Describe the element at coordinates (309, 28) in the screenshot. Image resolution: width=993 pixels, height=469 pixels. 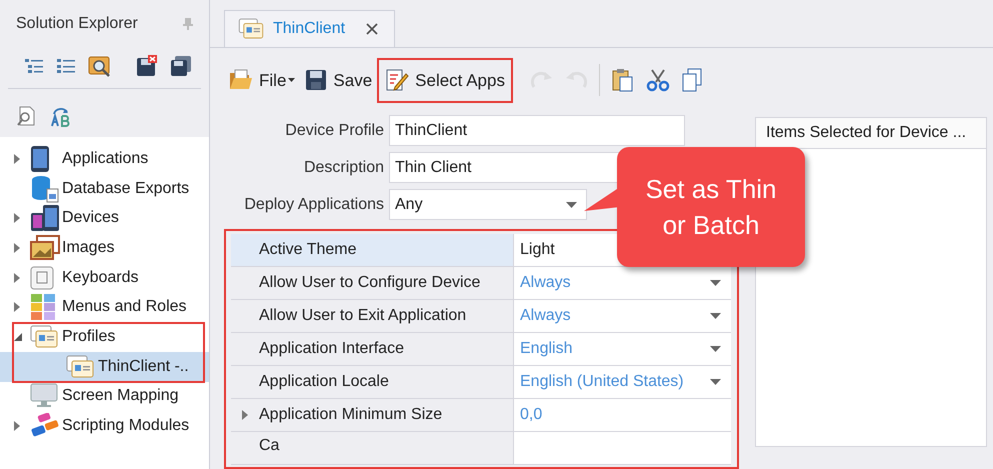
I see `document-tab: ThinClient` at that location.